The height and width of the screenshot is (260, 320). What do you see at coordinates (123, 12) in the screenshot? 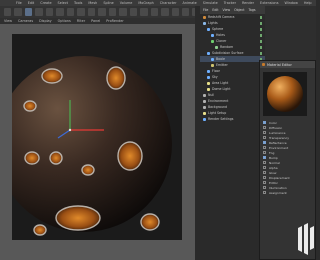
I see `cube-button` at bounding box center [123, 12].